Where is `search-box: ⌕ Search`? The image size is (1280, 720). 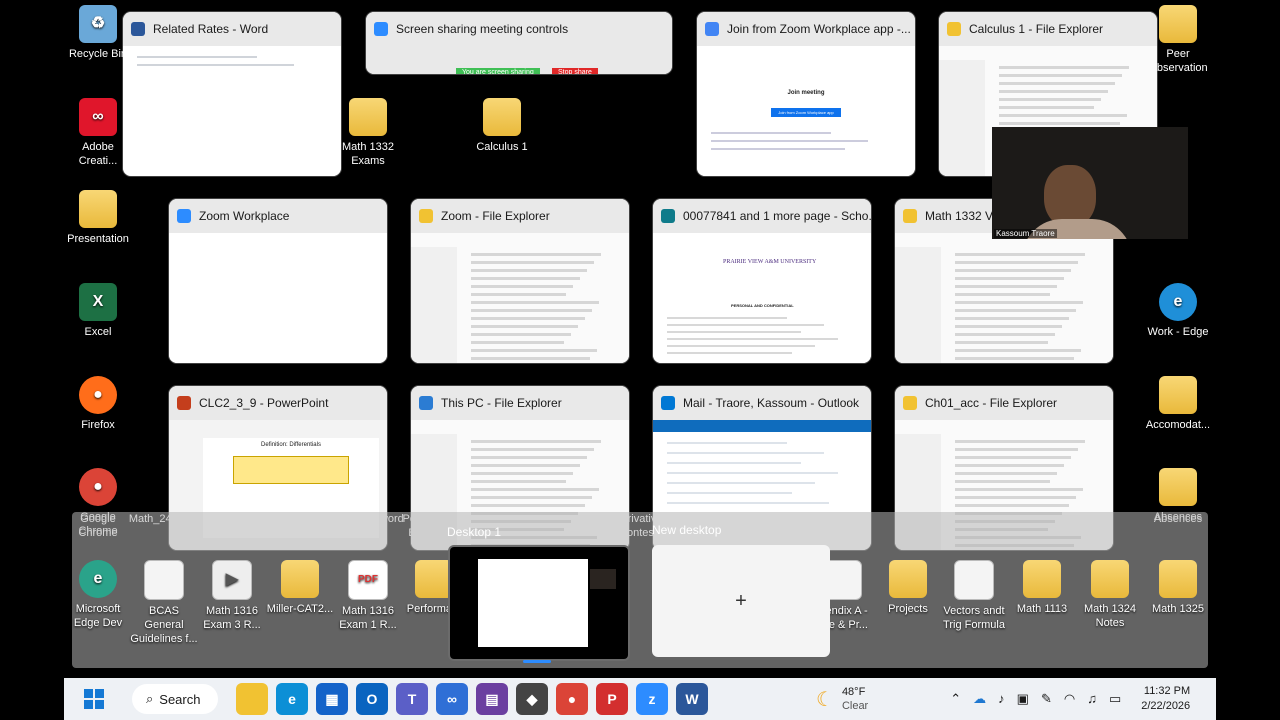
search-box: ⌕ Search is located at coordinates (175, 699).